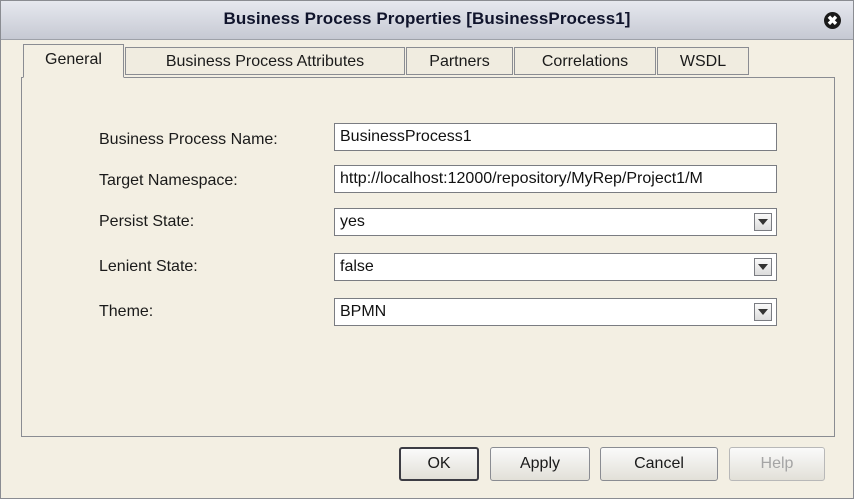 The image size is (854, 499). Describe the element at coordinates (555, 312) in the screenshot. I see `theme-select: BPMN` at that location.